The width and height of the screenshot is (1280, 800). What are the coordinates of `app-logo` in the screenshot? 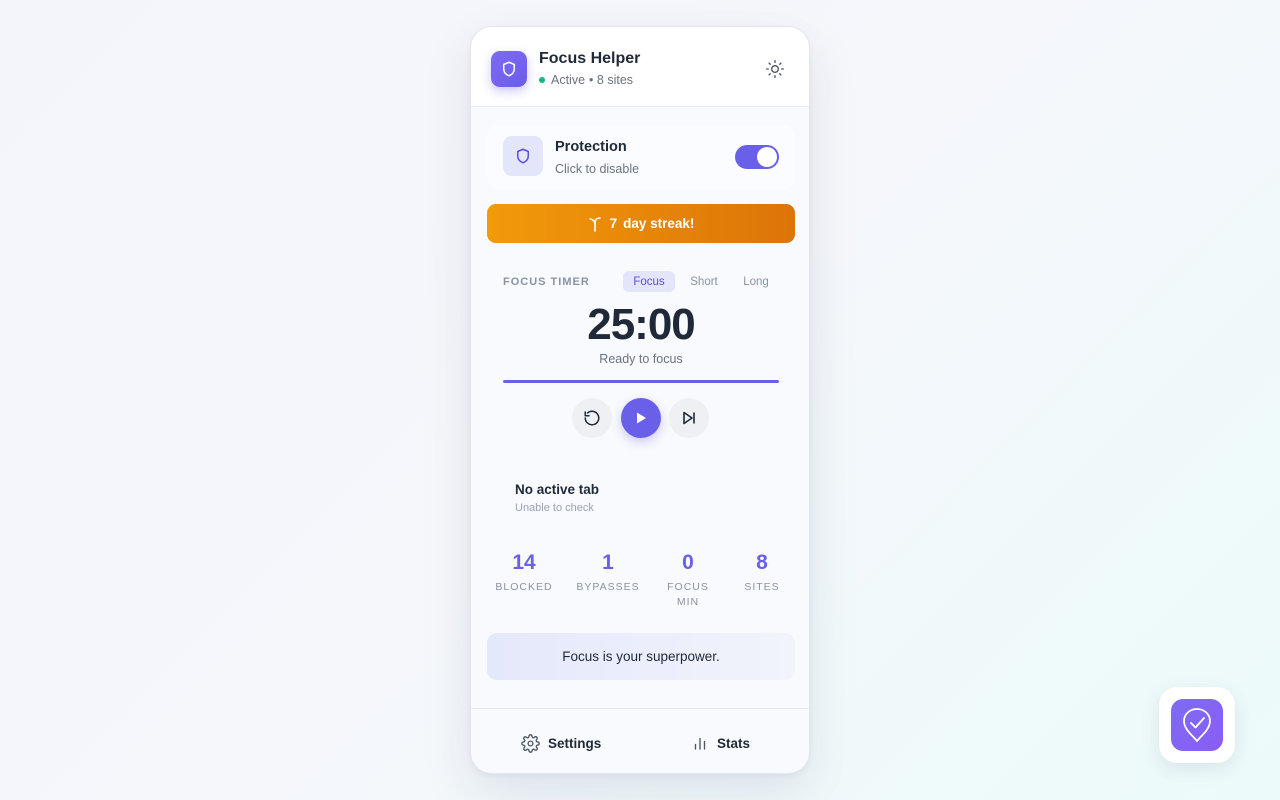 It's located at (509, 69).